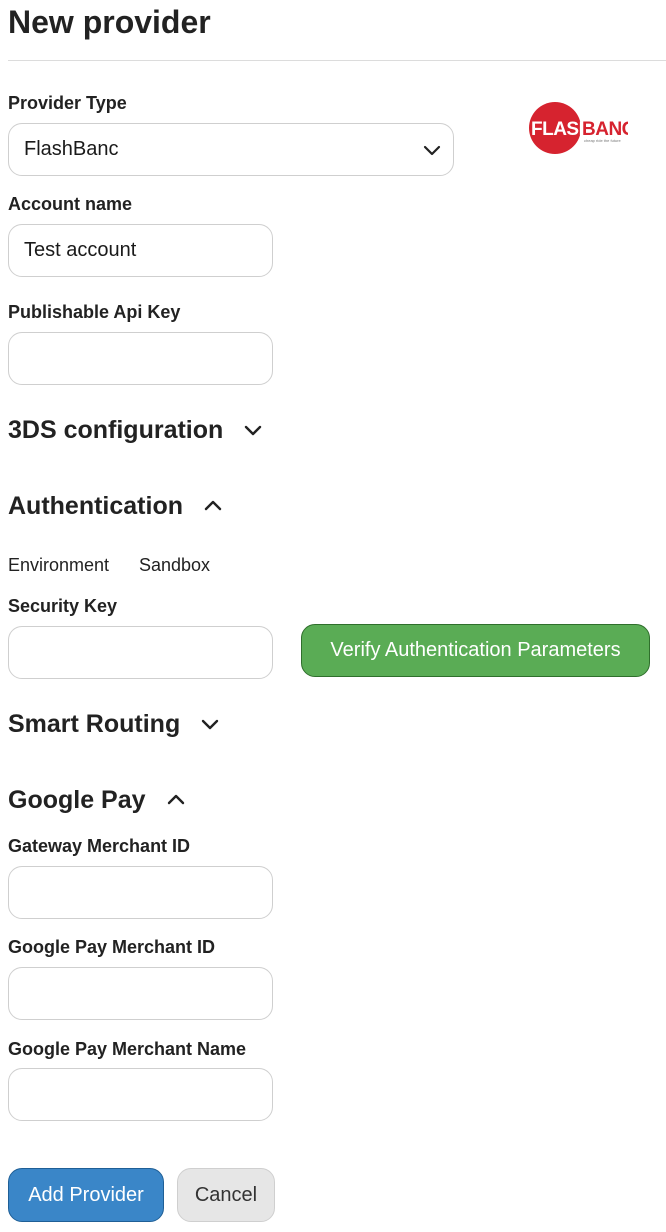 The width and height of the screenshot is (666, 1232). What do you see at coordinates (140, 1094) in the screenshot?
I see `google-pay-merchant-name-input` at bounding box center [140, 1094].